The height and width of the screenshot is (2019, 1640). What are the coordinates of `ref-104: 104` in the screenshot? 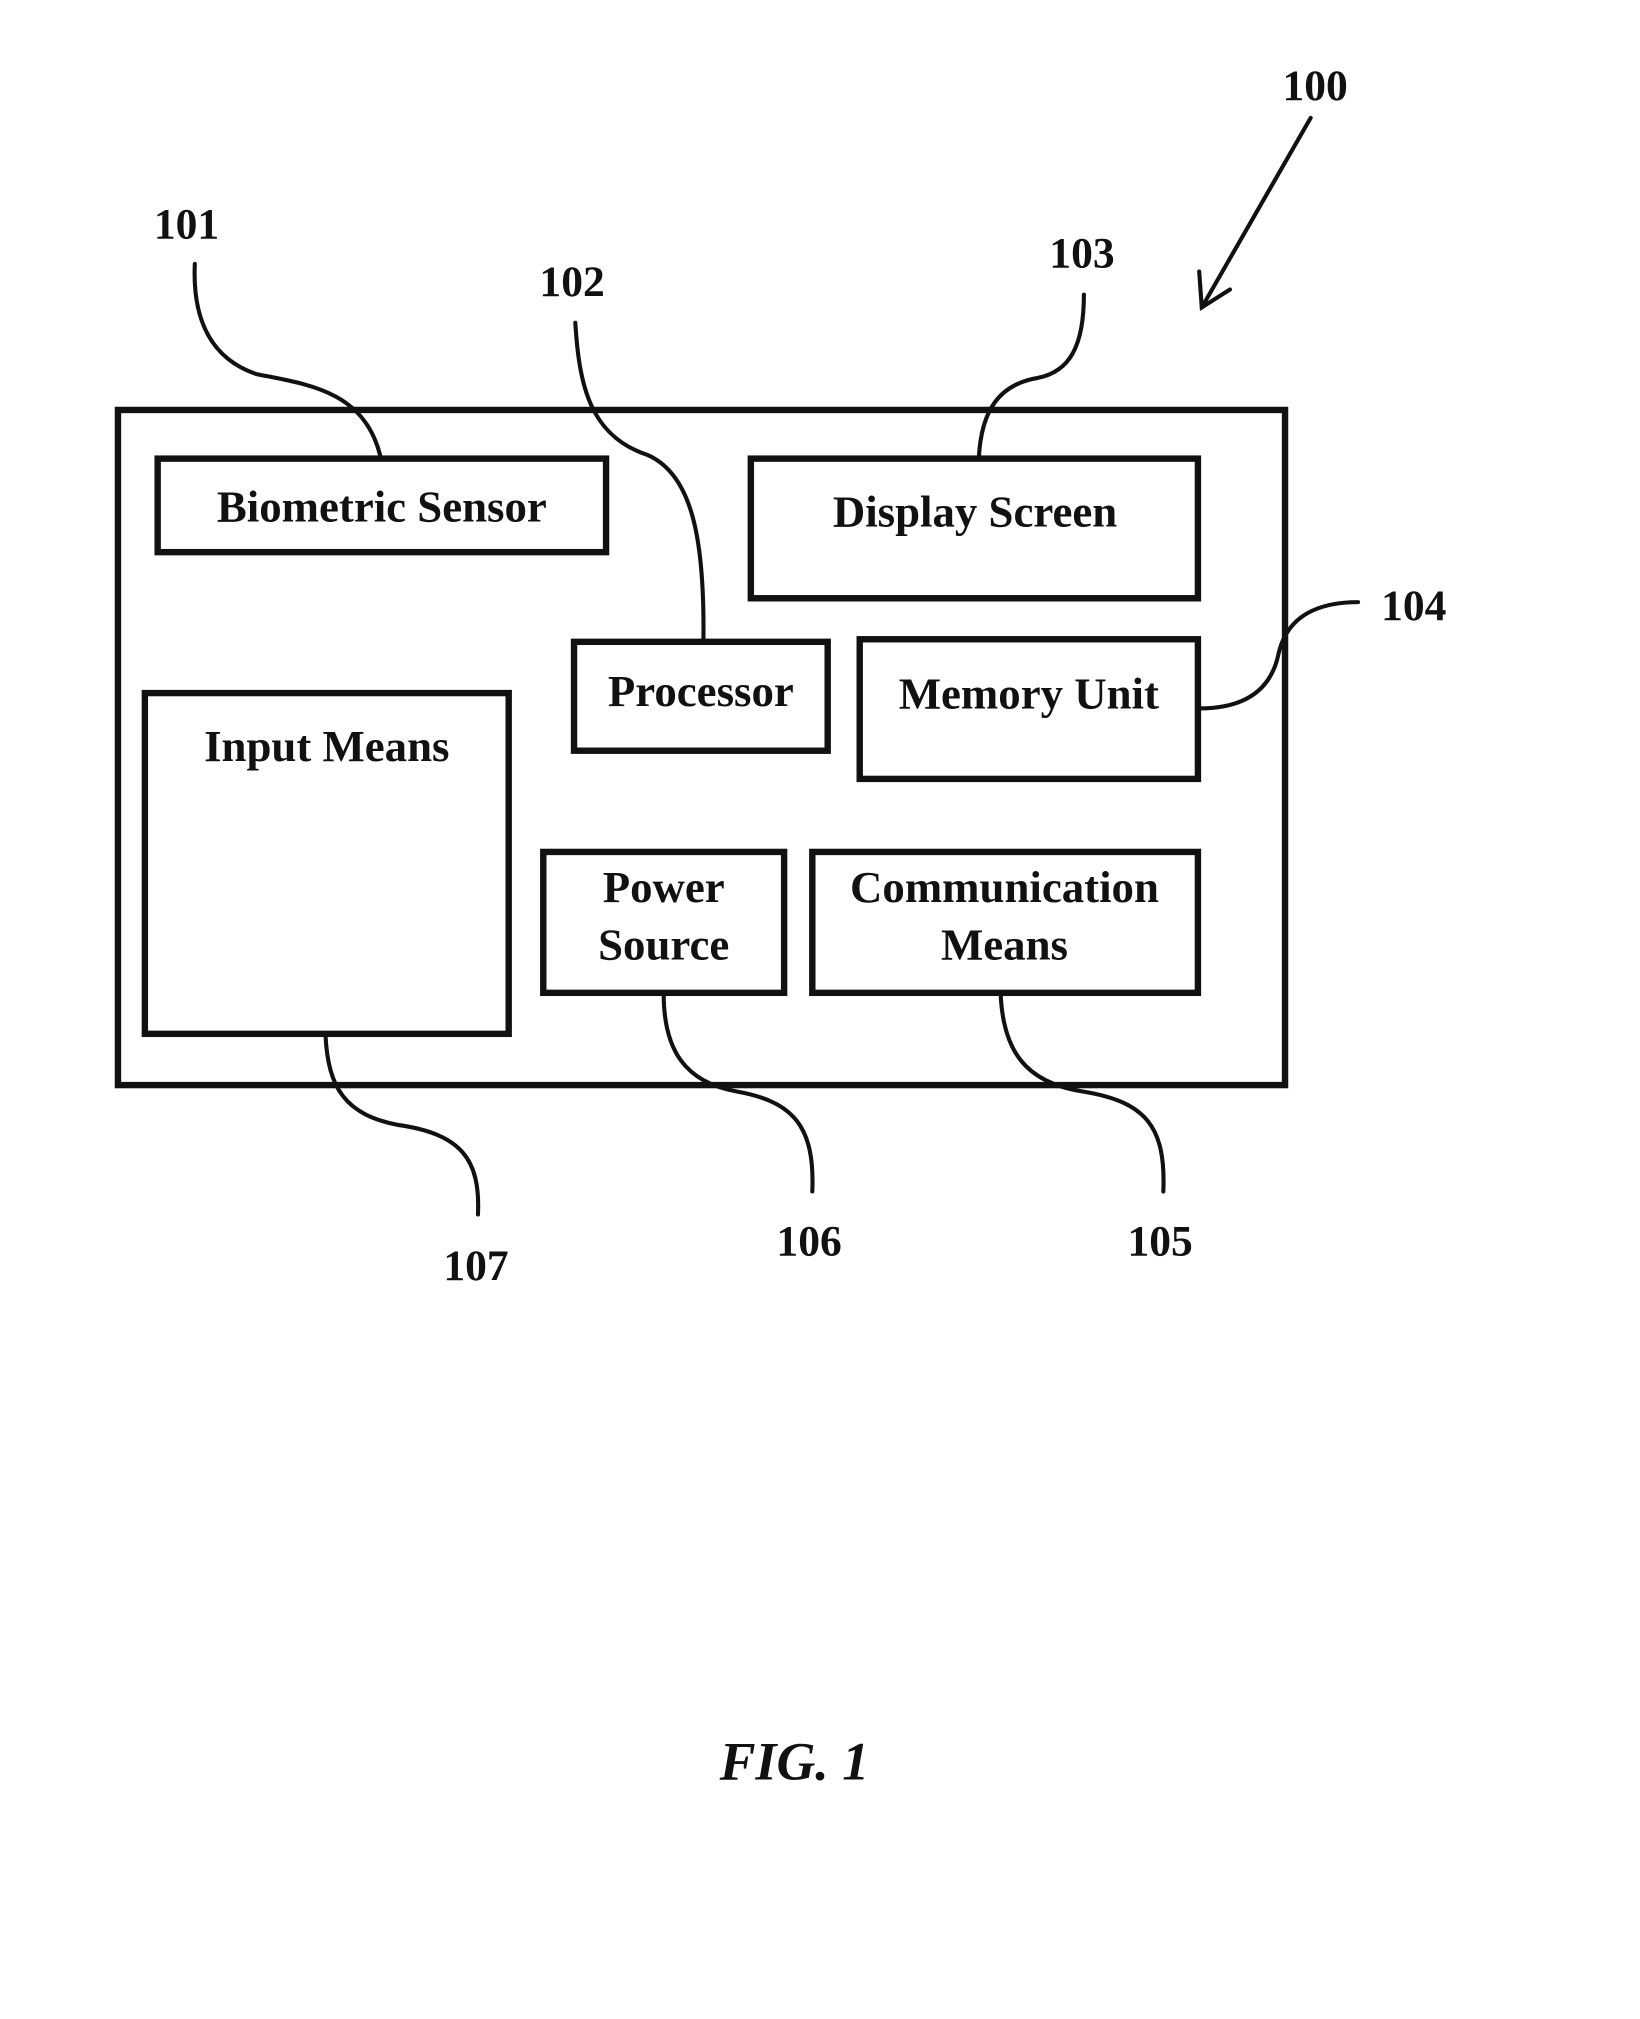 It's located at (1413, 606).